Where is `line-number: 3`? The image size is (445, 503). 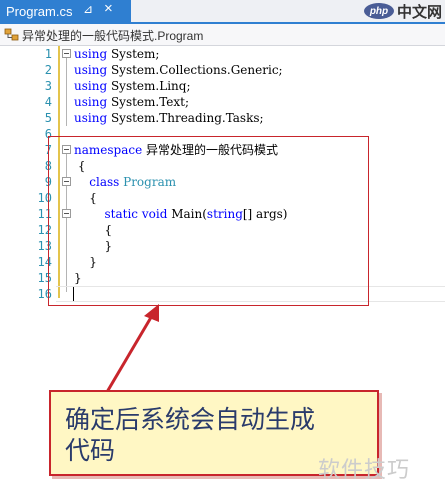
line-number: 3 is located at coordinates (48, 86).